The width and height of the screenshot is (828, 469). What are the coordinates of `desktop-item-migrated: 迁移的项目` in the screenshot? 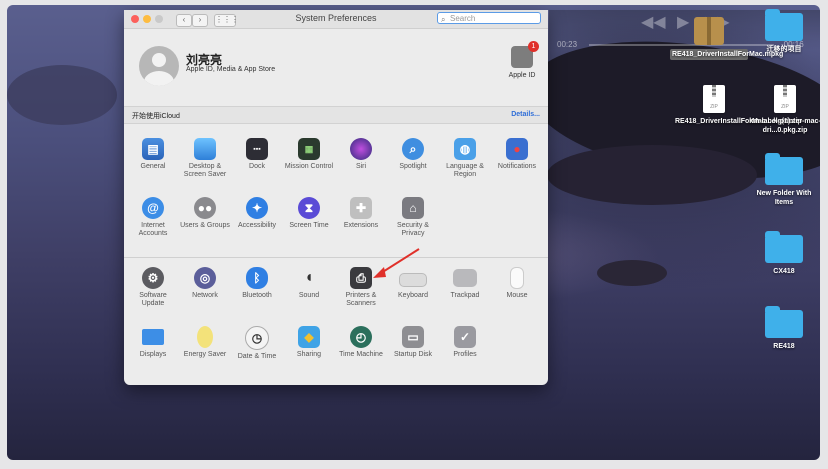 It's located at (784, 31).